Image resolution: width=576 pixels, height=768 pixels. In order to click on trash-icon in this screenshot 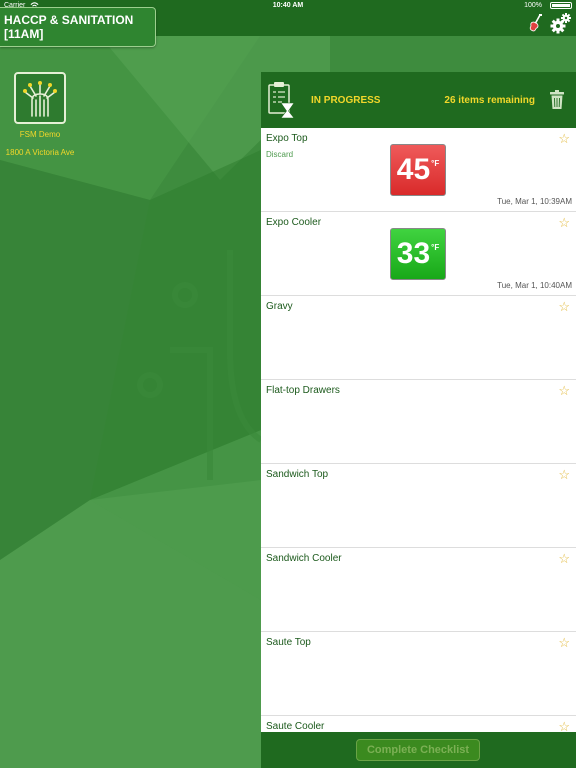, I will do `click(557, 99)`.